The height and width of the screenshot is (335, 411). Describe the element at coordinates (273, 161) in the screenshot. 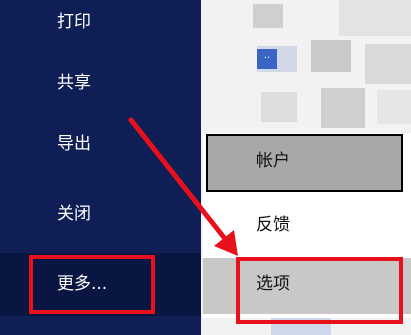

I see `submenu-item-account: 帐户` at that location.